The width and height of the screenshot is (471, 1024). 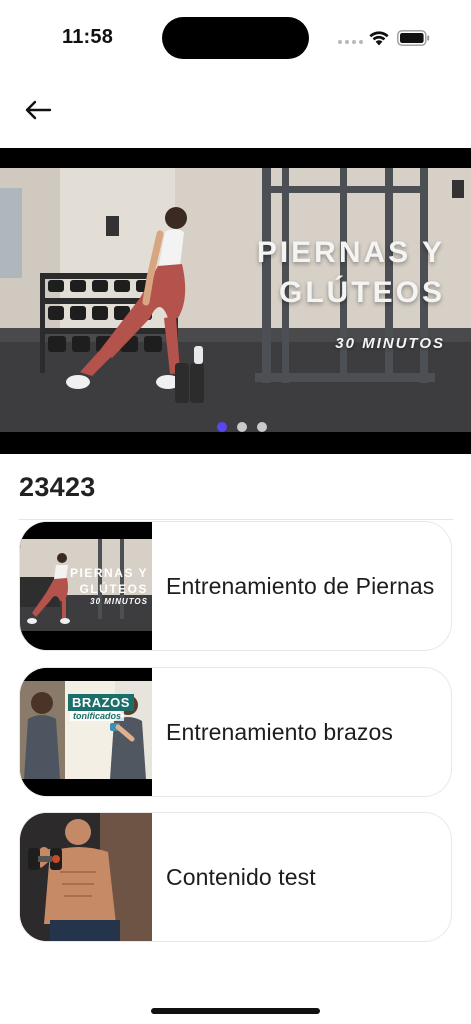 I want to click on video-thumbnail: BRAZOS tonificados, so click(x=86, y=732).